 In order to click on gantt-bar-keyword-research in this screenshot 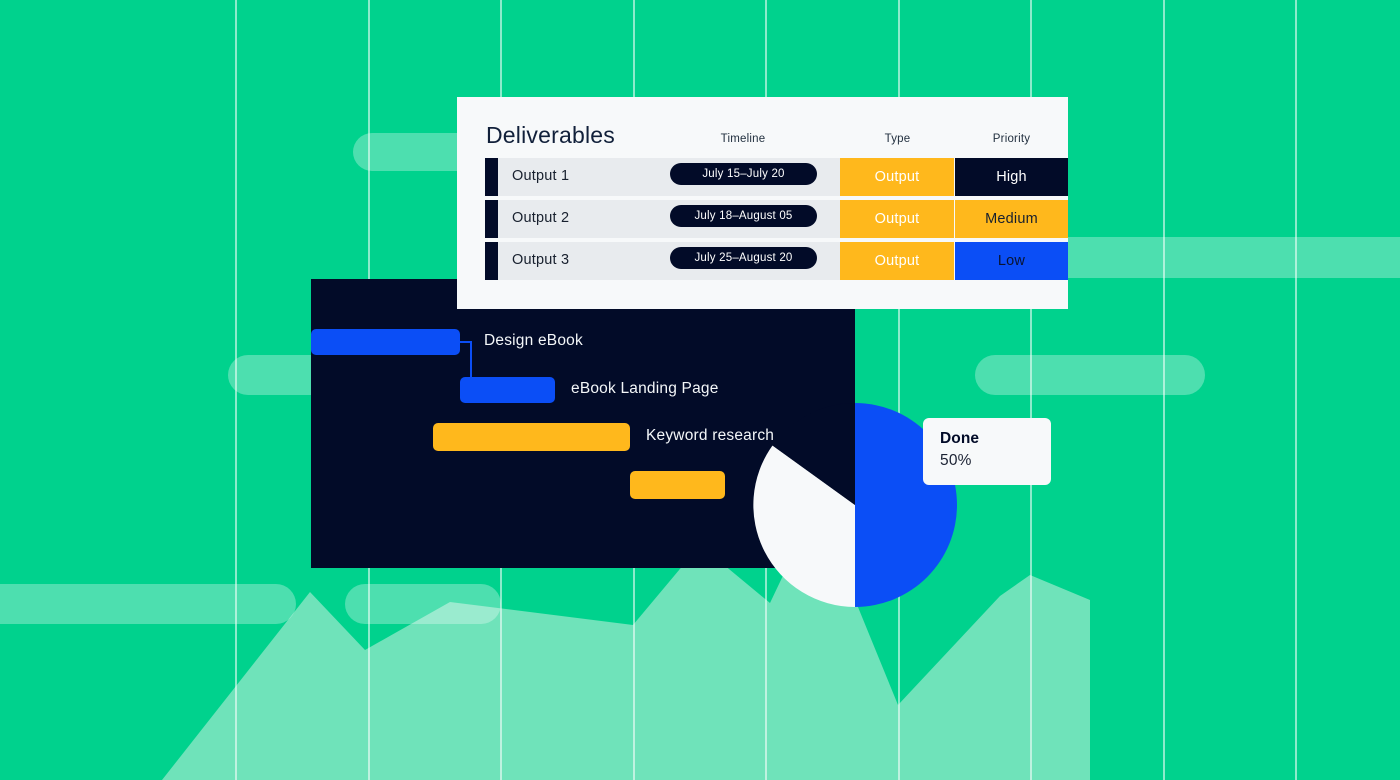, I will do `click(531, 437)`.